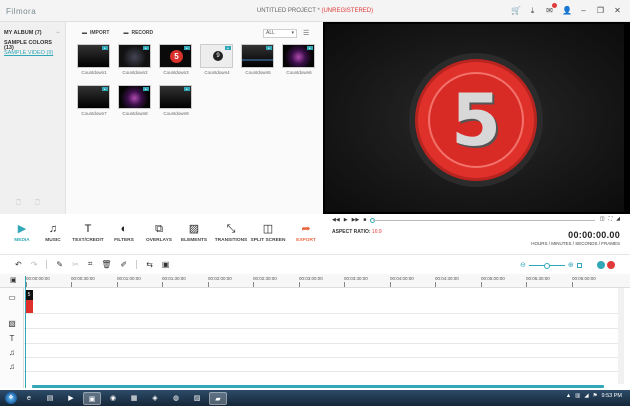 The width and height of the screenshot is (630, 406). What do you see at coordinates (484, 220) in the screenshot?
I see `playback-slider` at bounding box center [484, 220].